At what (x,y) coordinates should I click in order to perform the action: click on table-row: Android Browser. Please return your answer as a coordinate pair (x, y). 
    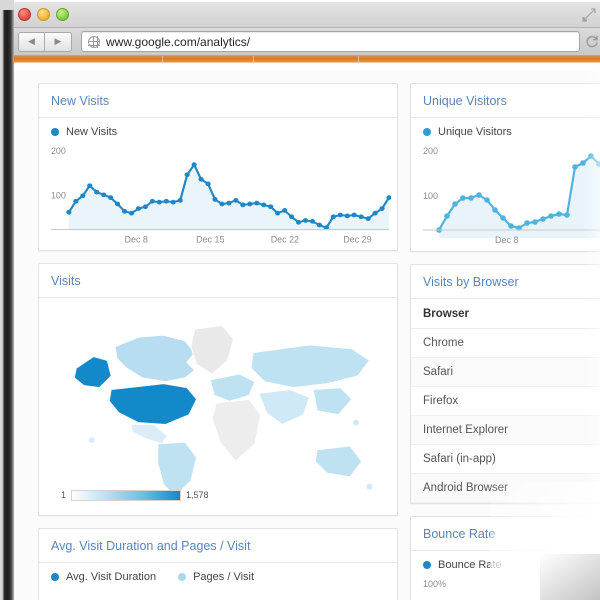
    Looking at the image, I should click on (505, 488).